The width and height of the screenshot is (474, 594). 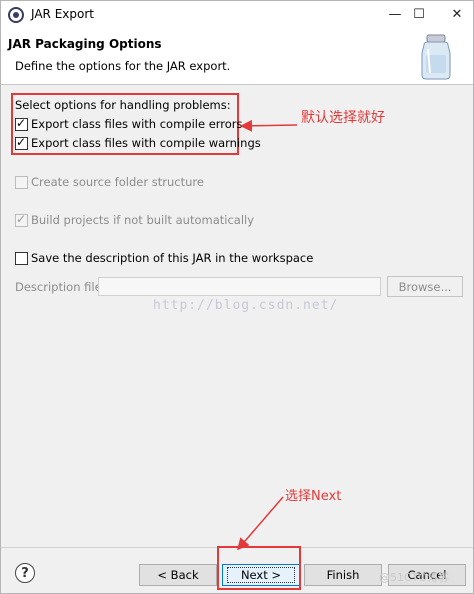 What do you see at coordinates (123, 66) in the screenshot?
I see `page-description: Define the options for the JAR export.` at bounding box center [123, 66].